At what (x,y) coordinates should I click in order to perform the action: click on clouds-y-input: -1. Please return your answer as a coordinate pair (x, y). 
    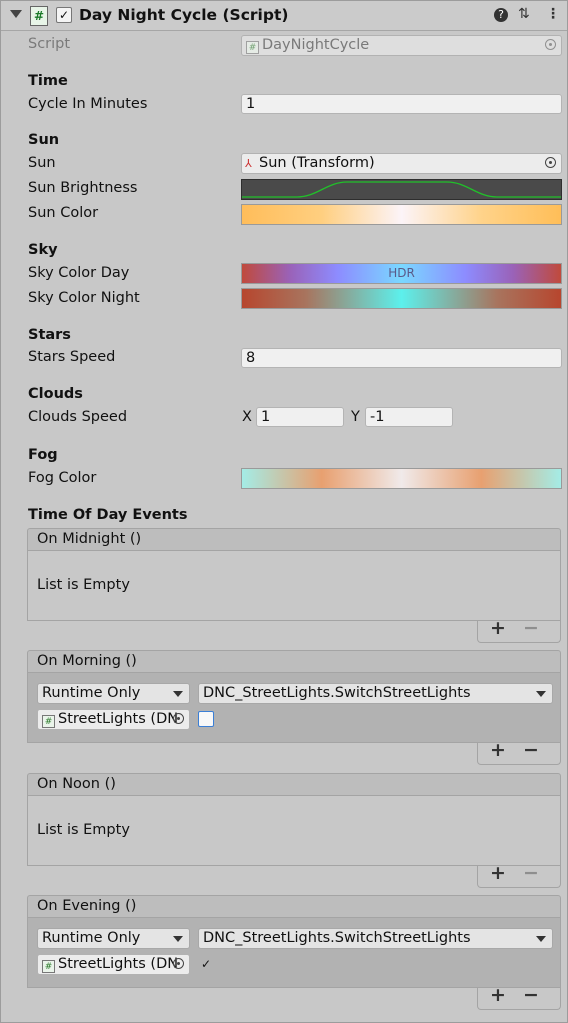
    Looking at the image, I should click on (409, 417).